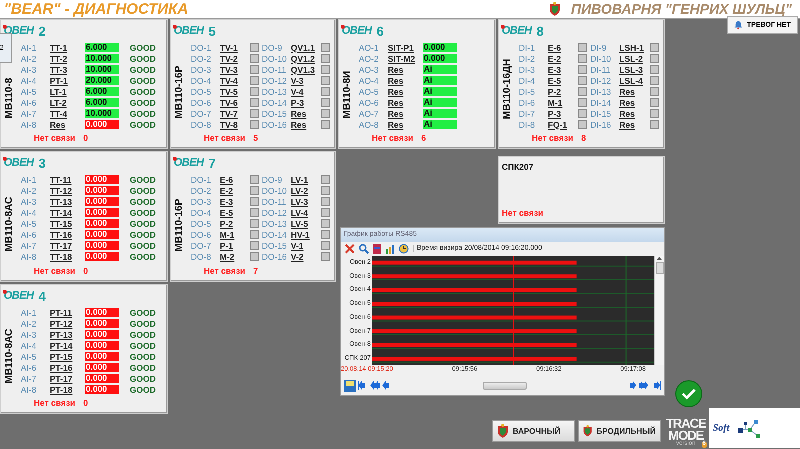 This screenshot has height=449, width=800. What do you see at coordinates (227, 223) in the screenshot?
I see `tag-label: P-2` at bounding box center [227, 223].